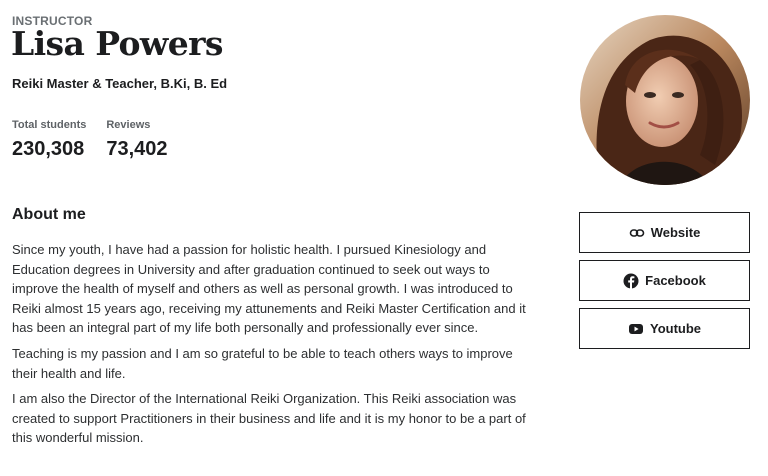 Image resolution: width=768 pixels, height=476 pixels. What do you see at coordinates (48, 149) in the screenshot?
I see `stat-value: 230,308` at bounding box center [48, 149].